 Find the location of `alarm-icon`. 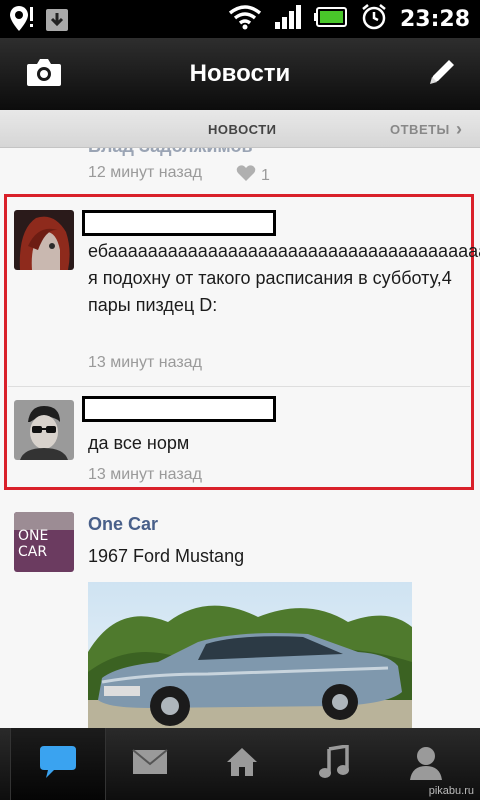

alarm-icon is located at coordinates (374, 19).